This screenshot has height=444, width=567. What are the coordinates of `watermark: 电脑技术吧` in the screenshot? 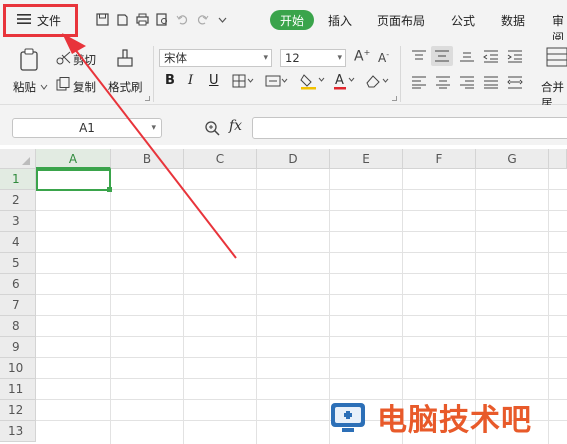 It's located at (428, 417).